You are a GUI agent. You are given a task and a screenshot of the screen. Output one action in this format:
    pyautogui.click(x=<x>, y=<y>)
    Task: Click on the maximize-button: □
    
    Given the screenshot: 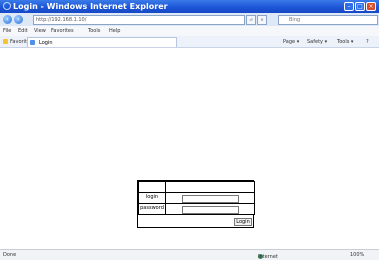 What is the action you would take?
    pyautogui.click(x=360, y=6)
    